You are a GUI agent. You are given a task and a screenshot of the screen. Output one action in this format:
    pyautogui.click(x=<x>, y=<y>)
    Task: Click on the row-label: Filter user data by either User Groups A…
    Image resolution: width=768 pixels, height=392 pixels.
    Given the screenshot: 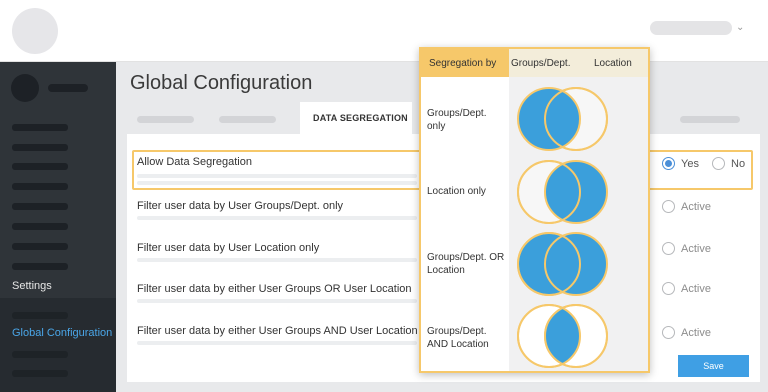 What is the action you would take?
    pyautogui.click(x=277, y=331)
    